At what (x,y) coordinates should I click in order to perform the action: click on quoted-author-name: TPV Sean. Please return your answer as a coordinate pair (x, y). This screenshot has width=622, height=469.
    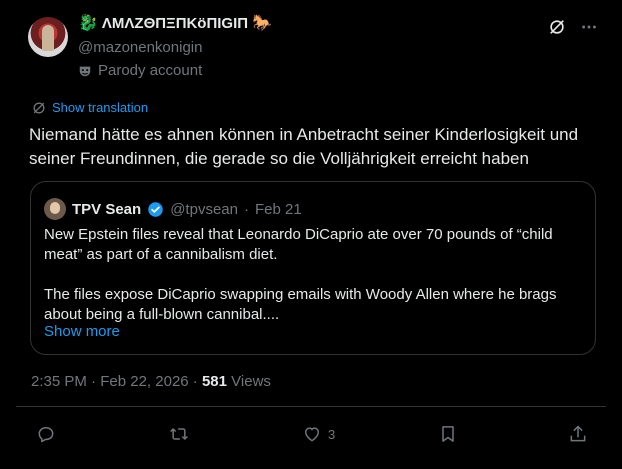
    Looking at the image, I should click on (106, 209).